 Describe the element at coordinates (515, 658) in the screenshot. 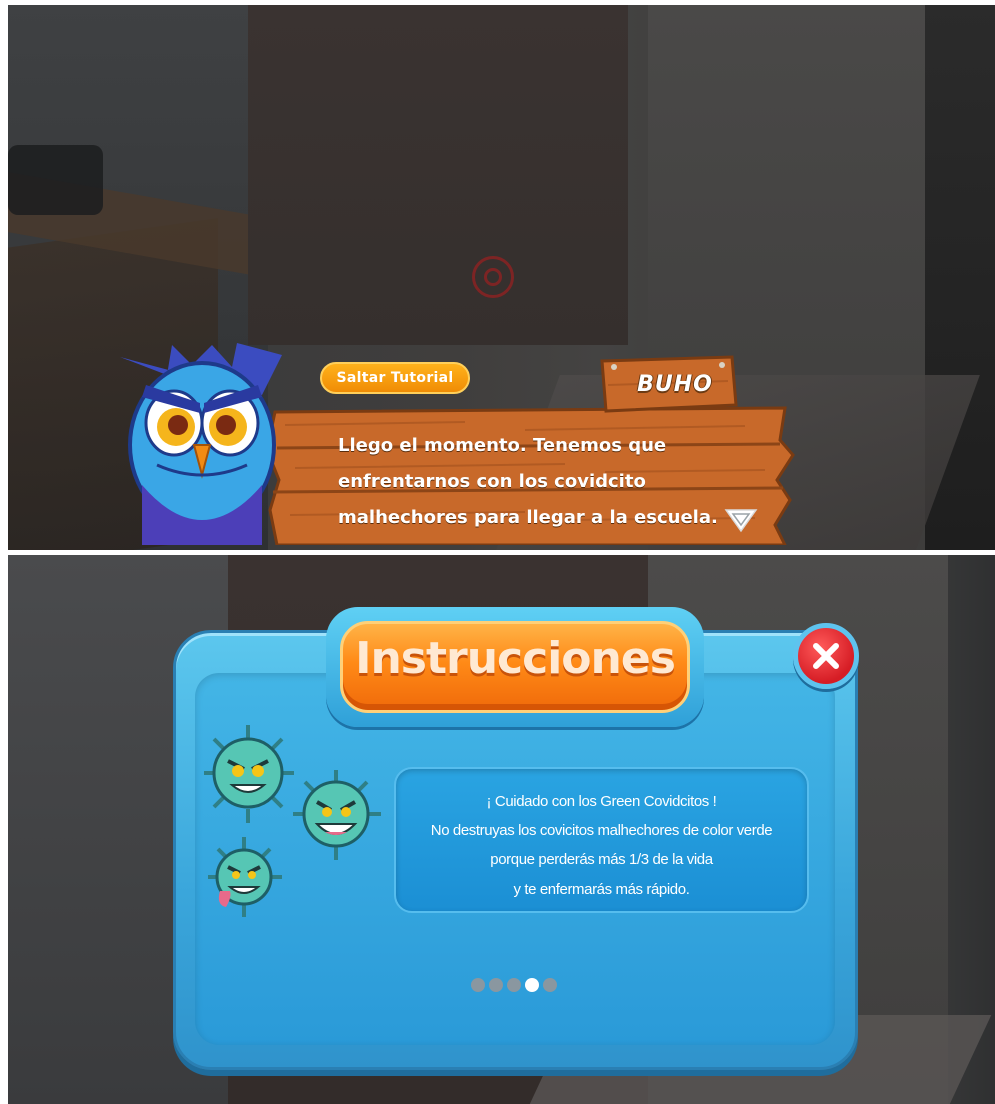

I see `instructions-title: Instrucciones` at that location.